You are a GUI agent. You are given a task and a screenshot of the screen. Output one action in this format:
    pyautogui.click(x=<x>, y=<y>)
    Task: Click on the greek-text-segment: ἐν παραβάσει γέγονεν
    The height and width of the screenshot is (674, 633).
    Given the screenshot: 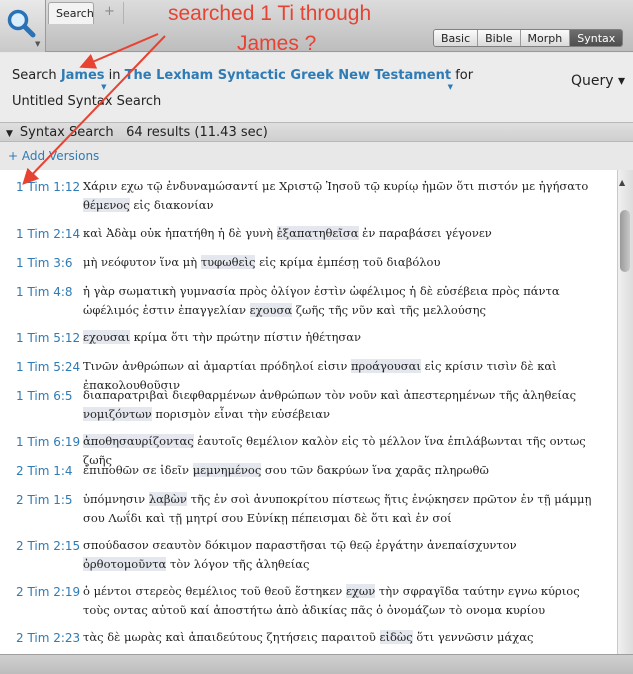 What is the action you would take?
    pyautogui.click(x=425, y=233)
    